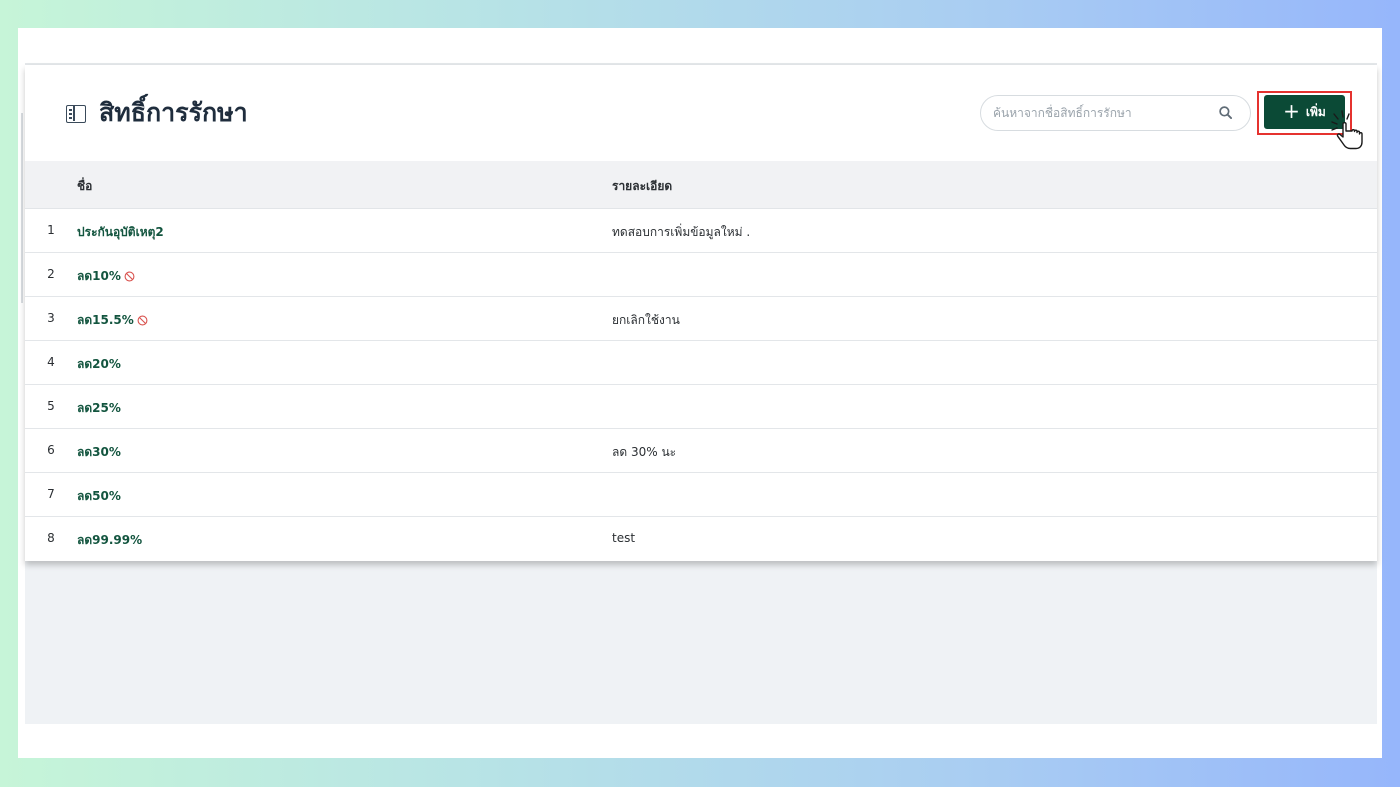  What do you see at coordinates (701, 363) in the screenshot?
I see `table-row: 4 ลด20%` at bounding box center [701, 363].